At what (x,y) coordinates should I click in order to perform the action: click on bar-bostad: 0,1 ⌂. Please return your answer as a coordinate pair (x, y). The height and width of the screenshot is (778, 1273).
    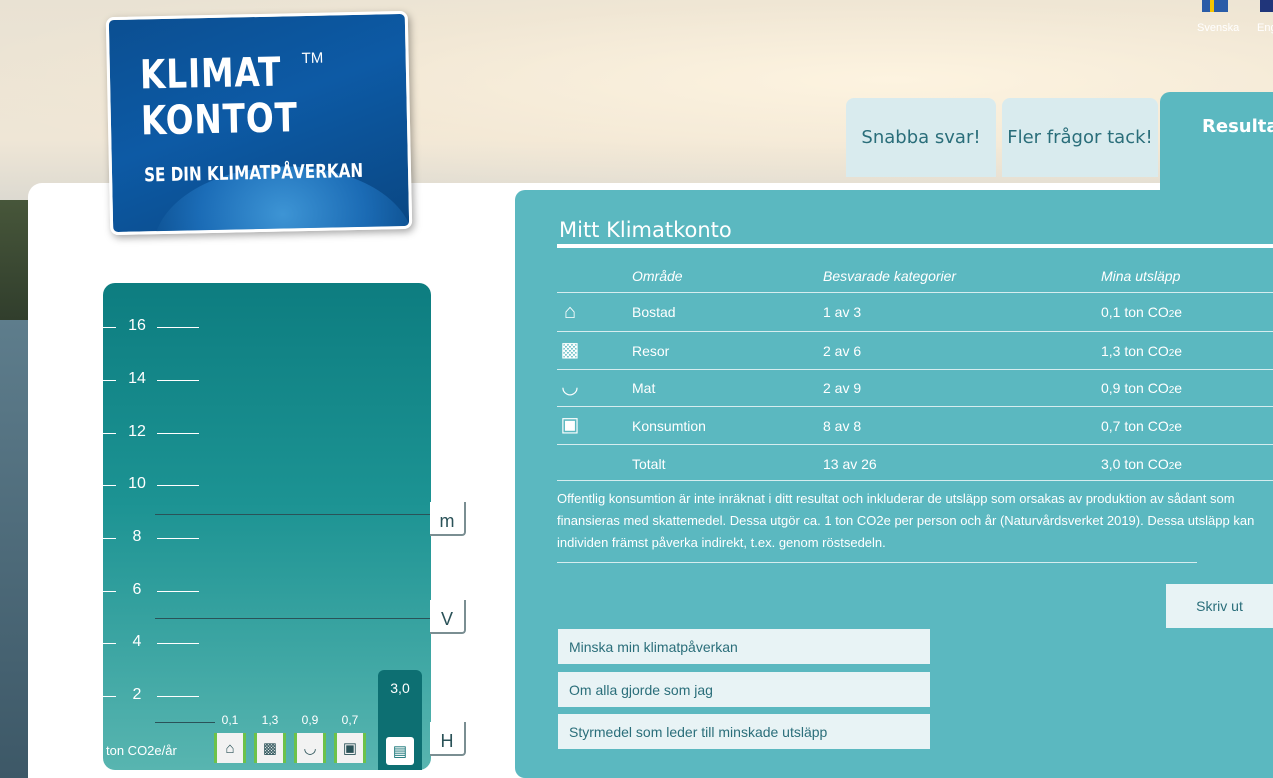
    Looking at the image, I should click on (230, 738).